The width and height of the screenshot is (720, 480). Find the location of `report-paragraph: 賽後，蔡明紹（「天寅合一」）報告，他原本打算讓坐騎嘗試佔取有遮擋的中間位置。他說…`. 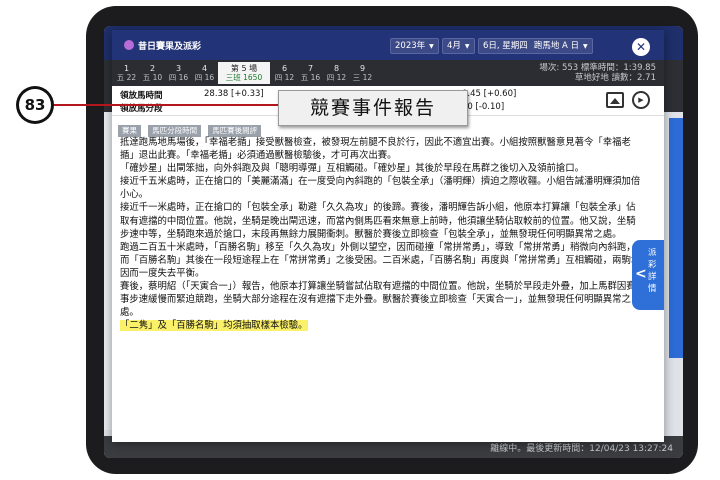

report-paragraph: 賽後，蔡明紹（「天寅合一」）報告，他原本打算讓坐騎嘗試佔取有遮擋的中間位置。他說… is located at coordinates (378, 300).